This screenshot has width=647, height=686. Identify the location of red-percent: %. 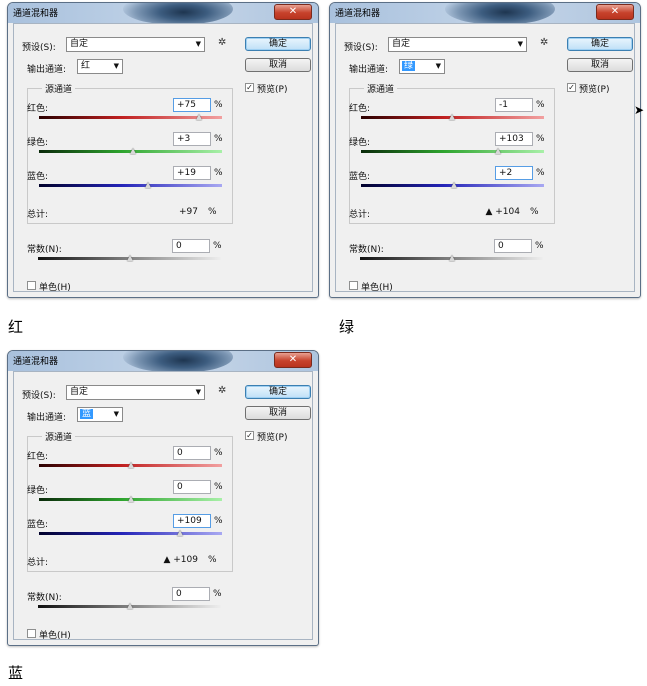
(218, 105).